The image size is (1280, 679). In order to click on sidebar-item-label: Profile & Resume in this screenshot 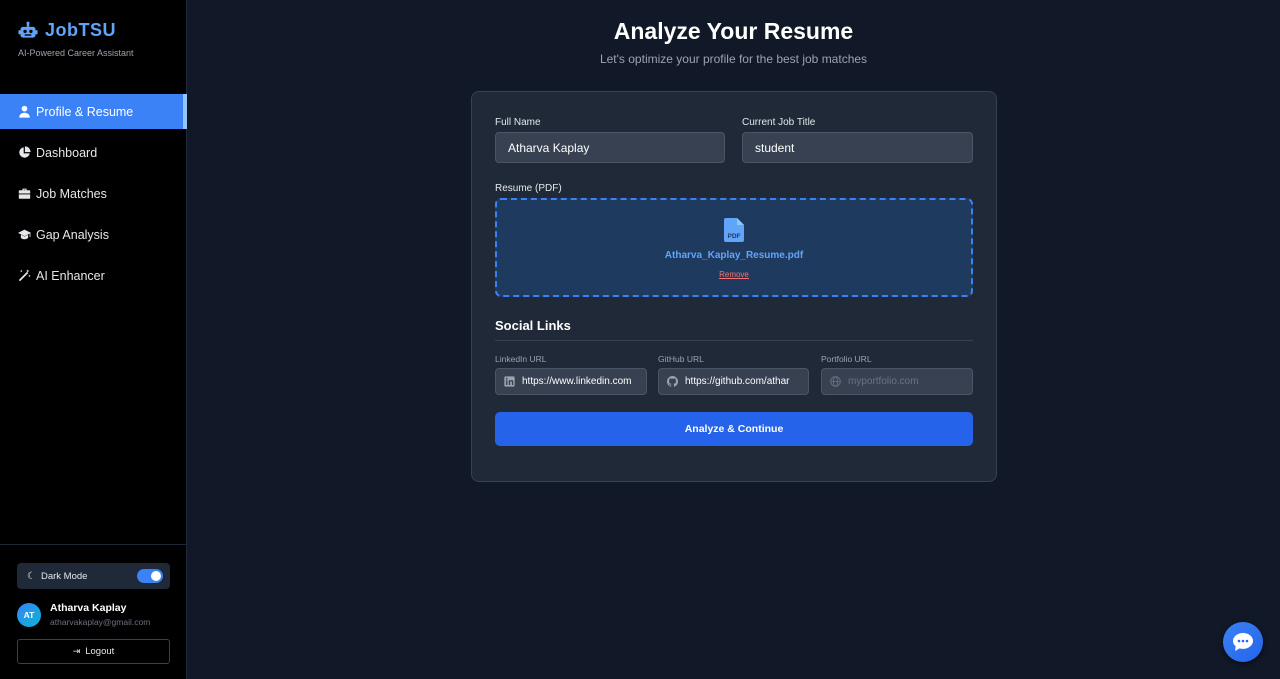, I will do `click(85, 111)`.